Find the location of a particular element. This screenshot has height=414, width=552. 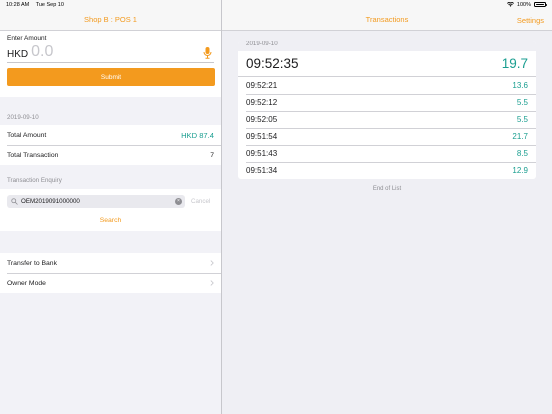

battery-icon is located at coordinates (540, 4).